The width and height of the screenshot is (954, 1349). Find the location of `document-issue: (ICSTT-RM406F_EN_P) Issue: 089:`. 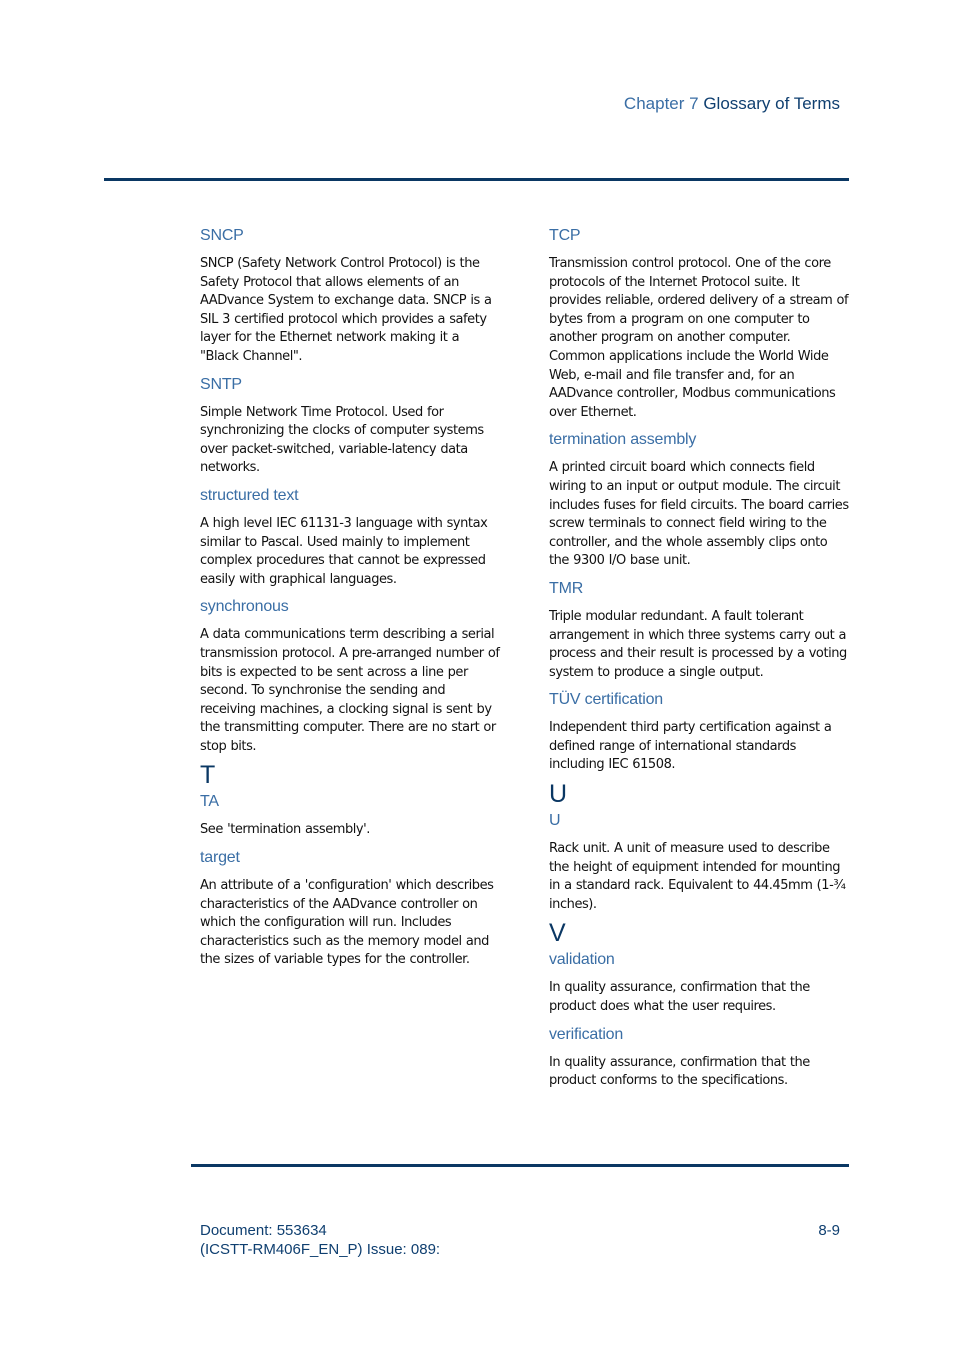

document-issue: (ICSTT-RM406F_EN_P) Issue: 089: is located at coordinates (320, 1249).